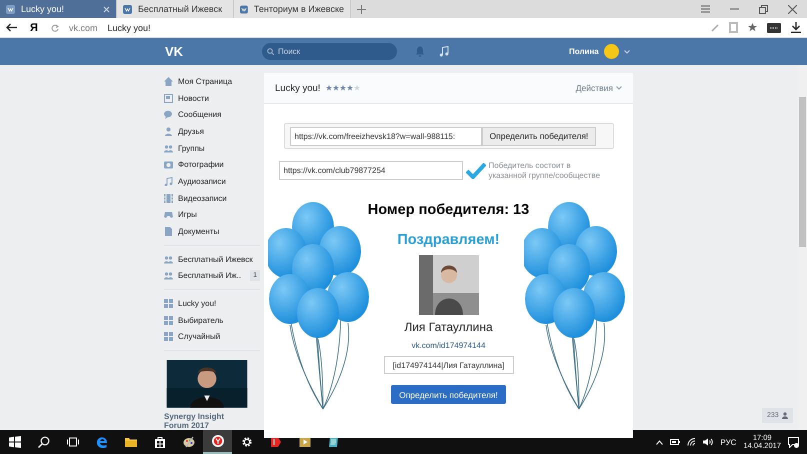  Describe the element at coordinates (792, 9) in the screenshot. I see `close-icon` at that location.